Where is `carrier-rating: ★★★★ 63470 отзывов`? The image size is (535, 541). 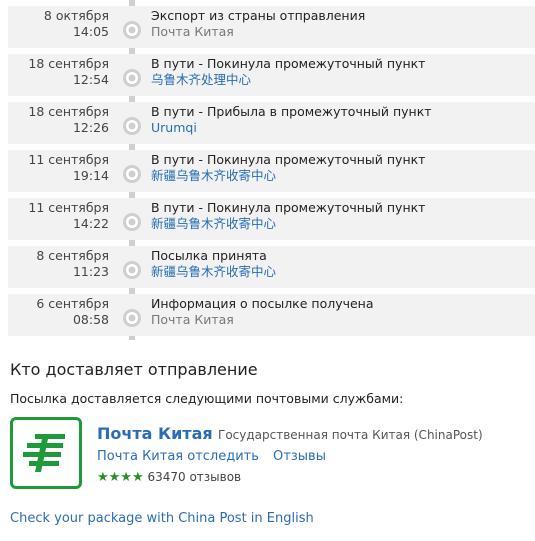 carrier-rating: ★★★★ 63470 отзывов is located at coordinates (169, 477).